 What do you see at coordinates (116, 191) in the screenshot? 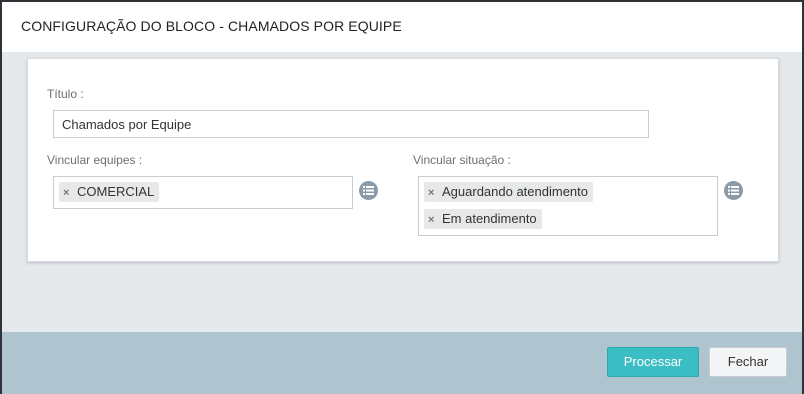
I see `team-chip-label: COMERCIAL` at bounding box center [116, 191].